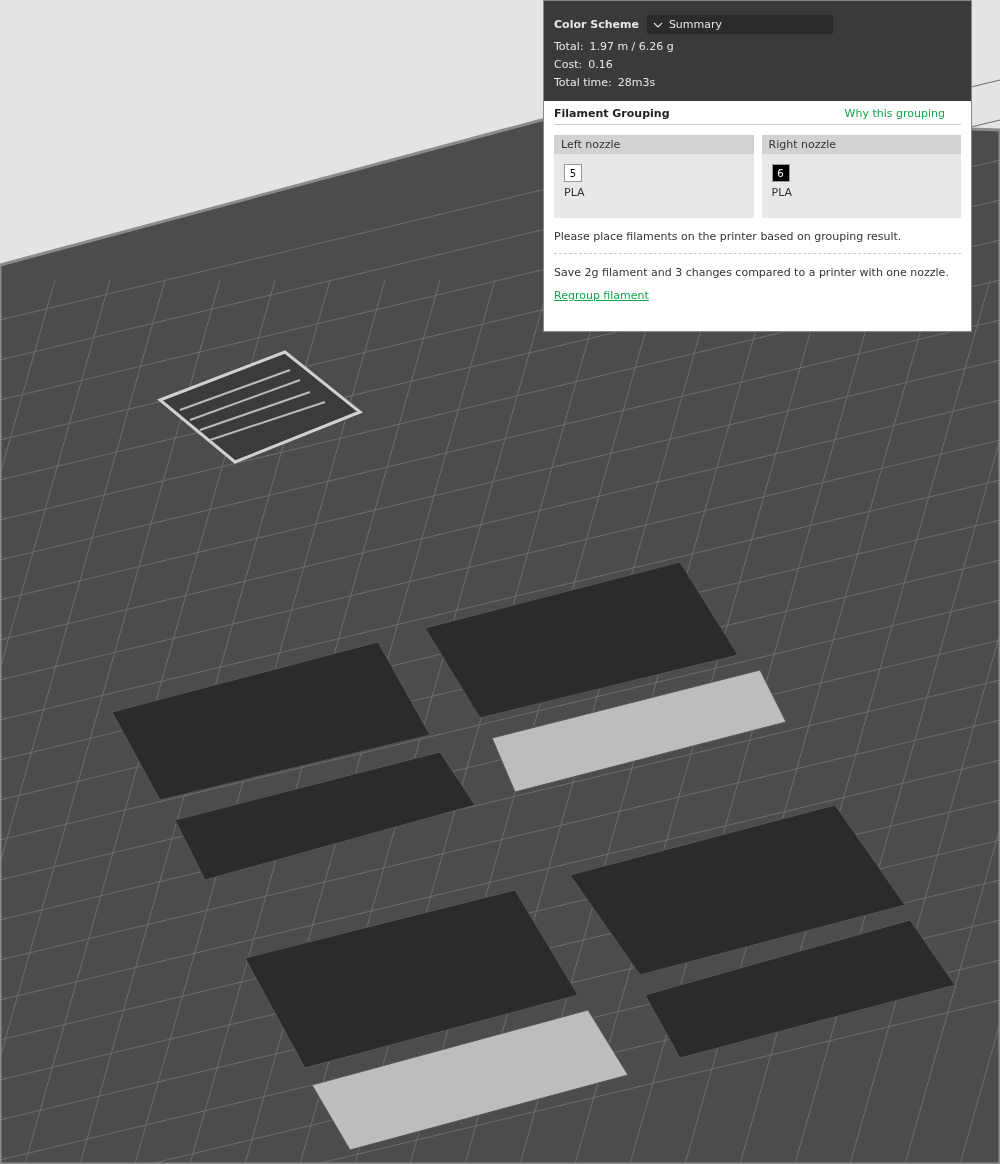 The image size is (1000, 1164). What do you see at coordinates (728, 236) in the screenshot?
I see `hint-text: Please place filaments on the printer based on grouping result.` at bounding box center [728, 236].